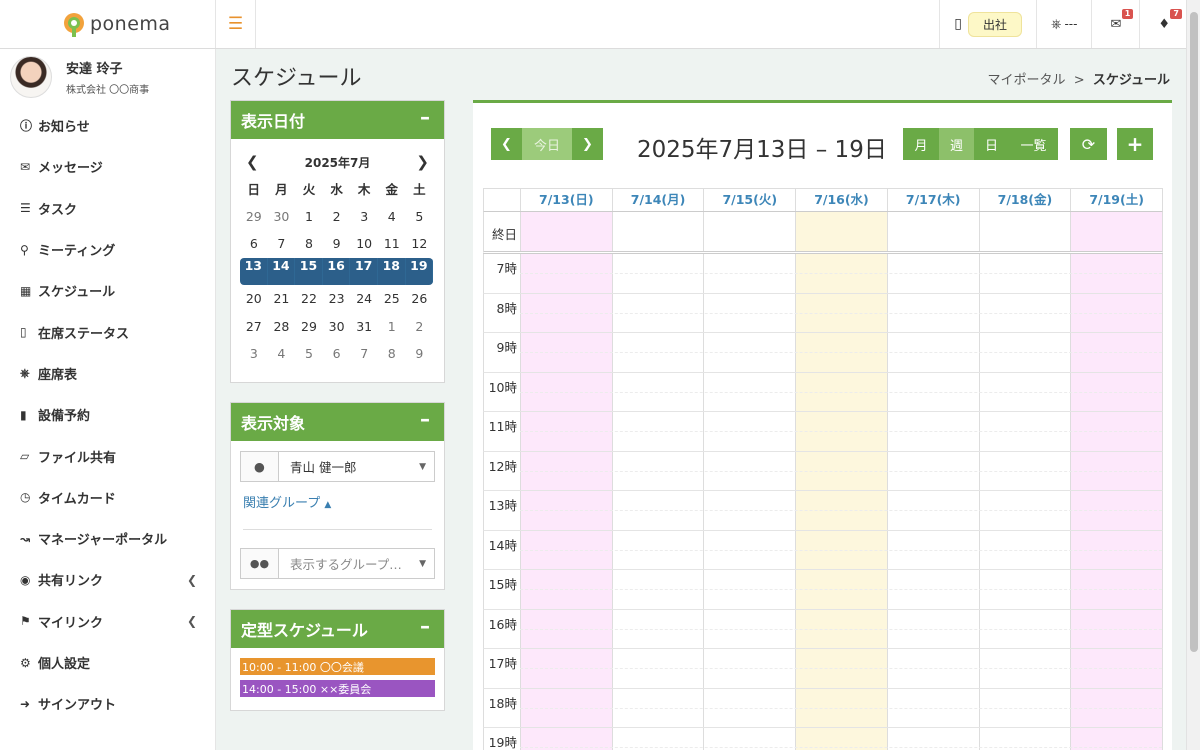 This screenshot has width=1200, height=750. What do you see at coordinates (364, 298) in the screenshot?
I see `day-cell: 24` at bounding box center [364, 298].